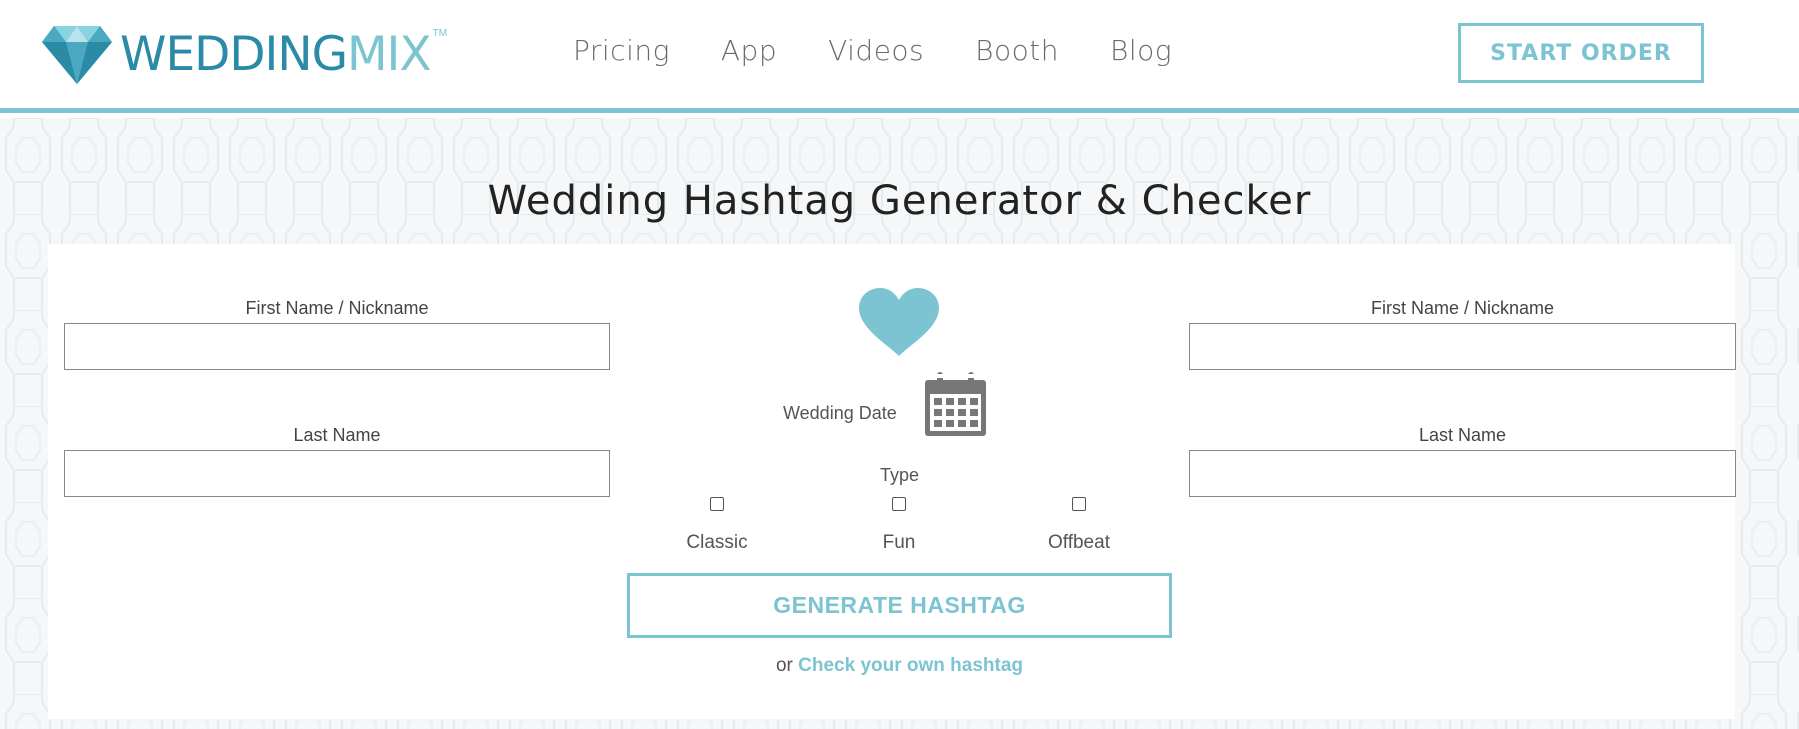  Describe the element at coordinates (899, 201) in the screenshot. I see `page-title: Wedding Hashtag Generator & Checker` at that location.